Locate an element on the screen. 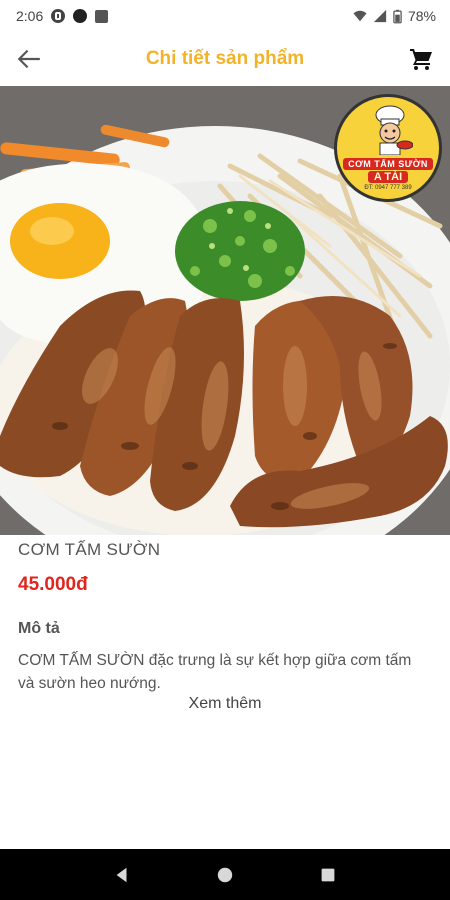 The image size is (450, 900). battery-icon is located at coordinates (397, 16).